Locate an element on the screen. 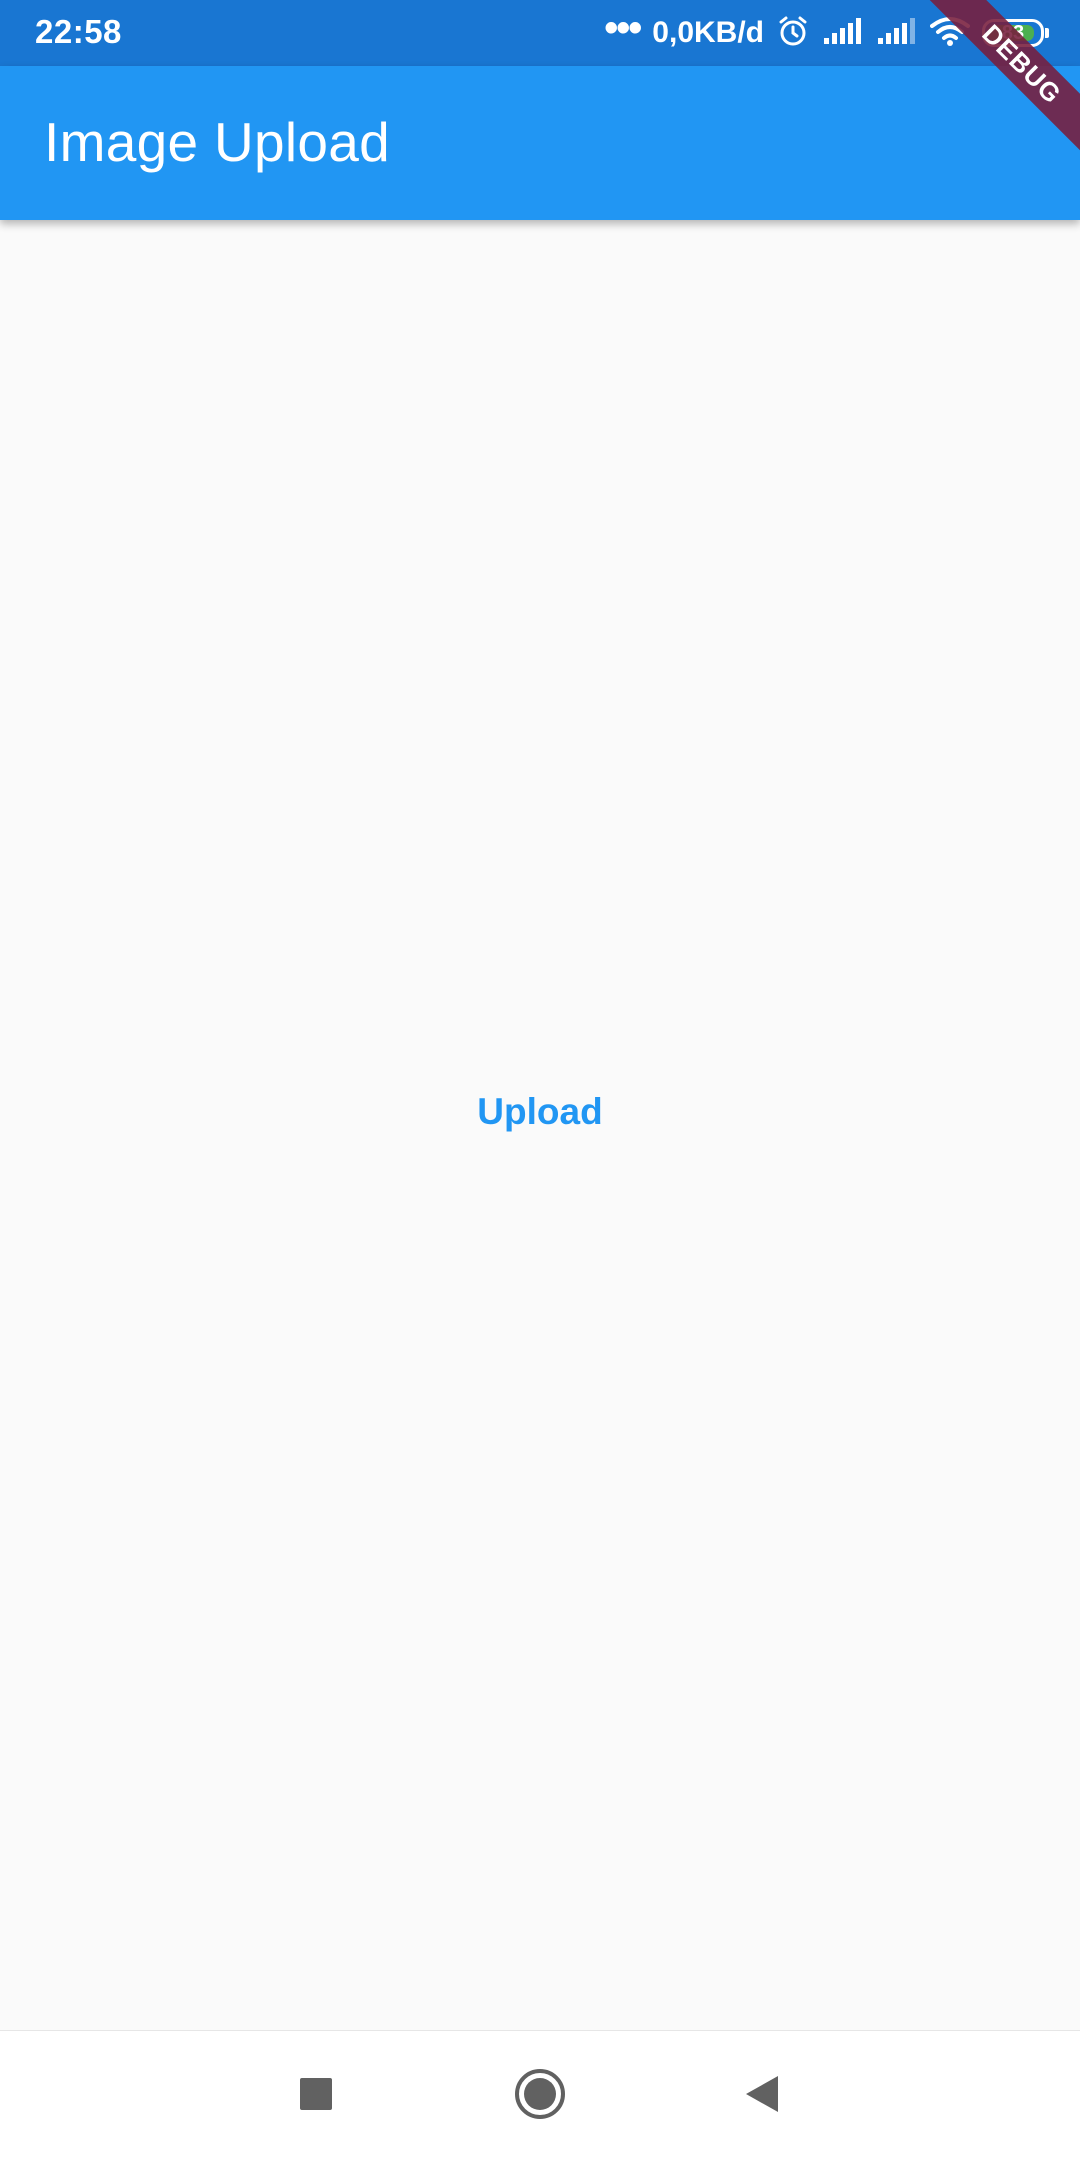 The width and height of the screenshot is (1080, 2160). status-bar: 22:58 ••• 0,0KB/d 83 is located at coordinates (540, 33).